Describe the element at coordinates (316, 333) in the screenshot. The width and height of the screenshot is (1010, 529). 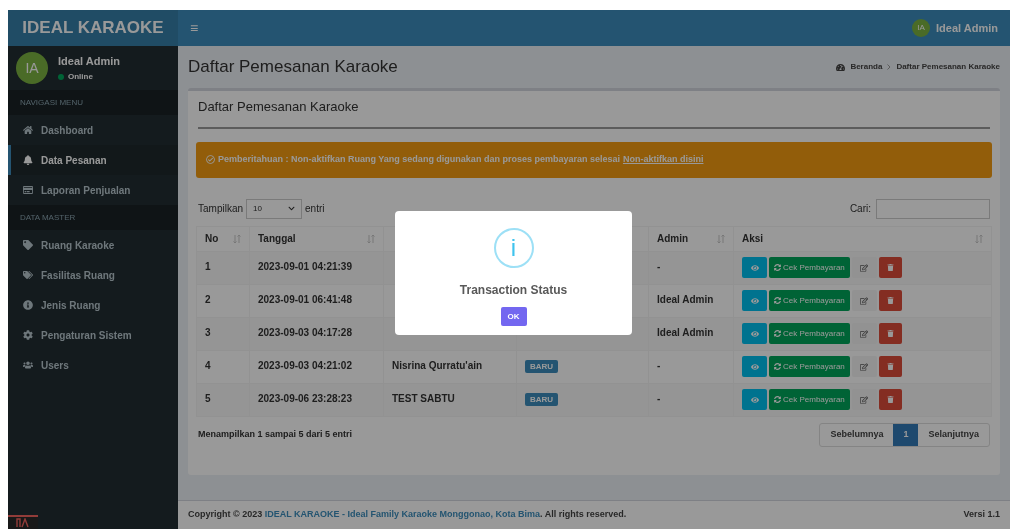
I see `table-cell: 2023-09-03 04:17:28` at that location.